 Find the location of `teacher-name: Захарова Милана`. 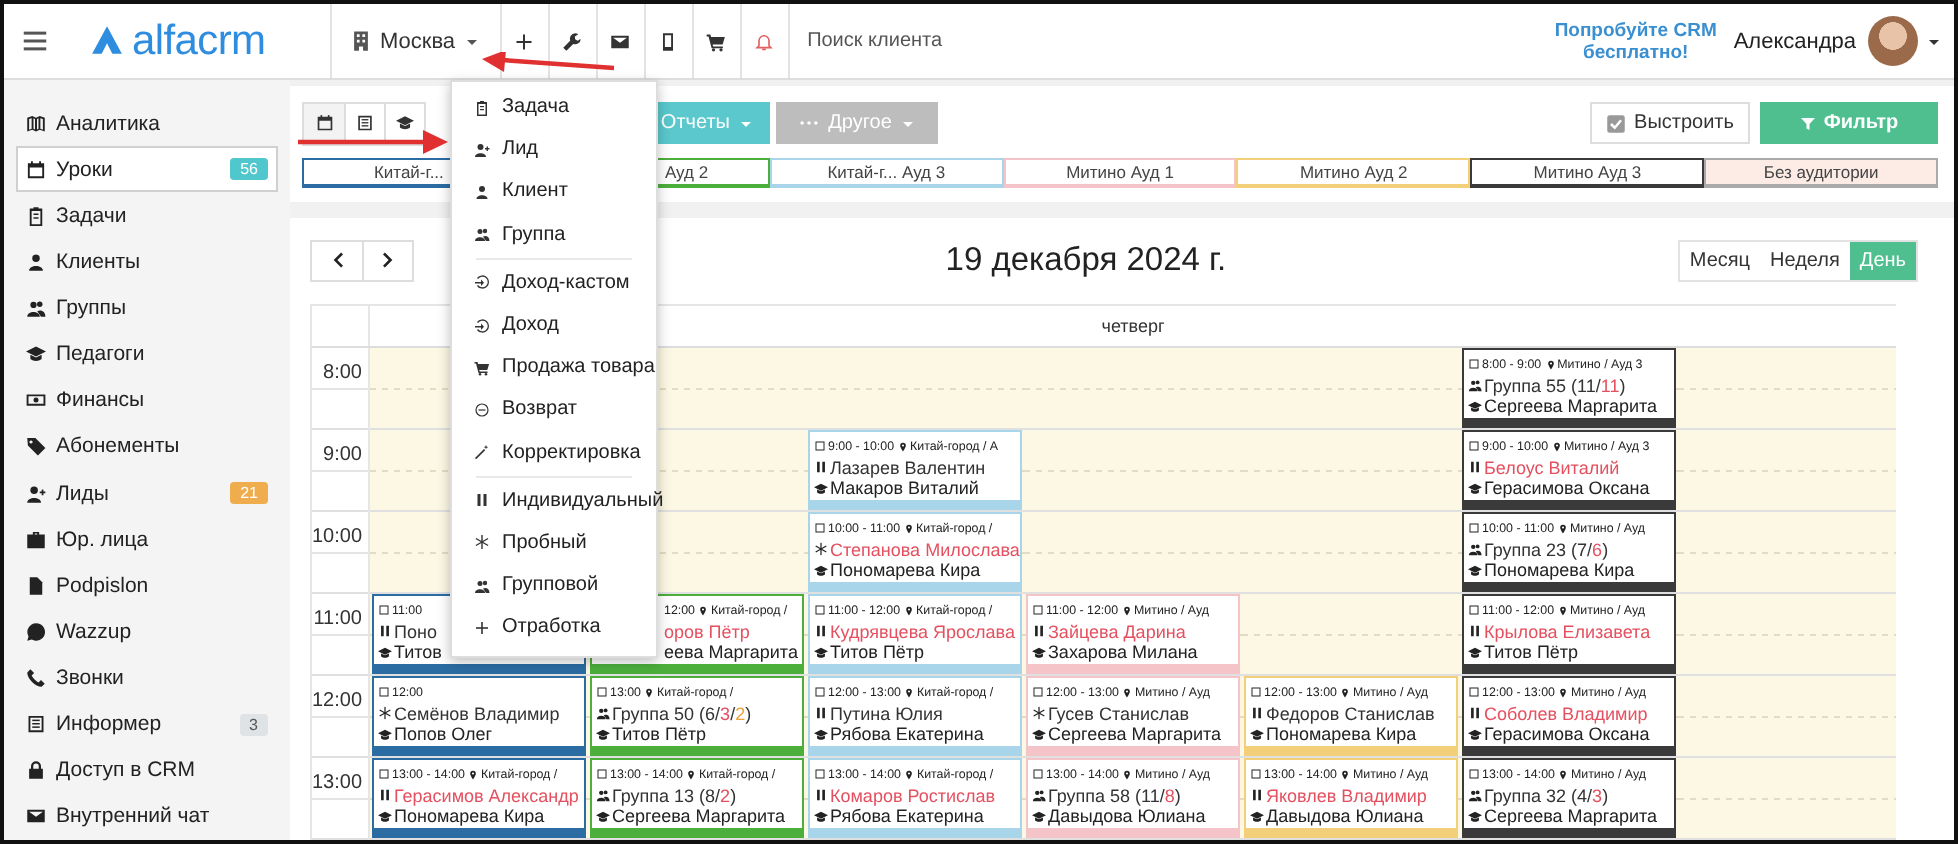

teacher-name: Захарова Милана is located at coordinates (1123, 652).